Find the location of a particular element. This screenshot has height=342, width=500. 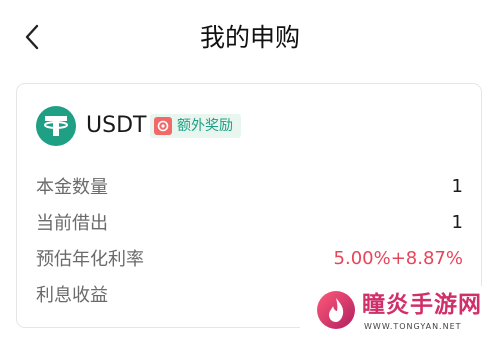

flame-logo-icon is located at coordinates (336, 310).